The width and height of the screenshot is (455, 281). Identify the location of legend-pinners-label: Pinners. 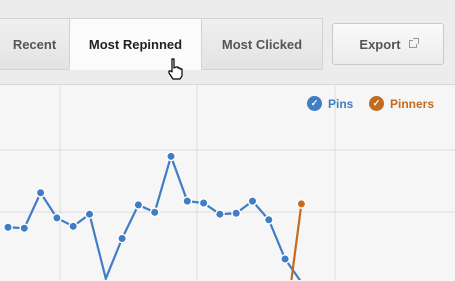
(412, 103).